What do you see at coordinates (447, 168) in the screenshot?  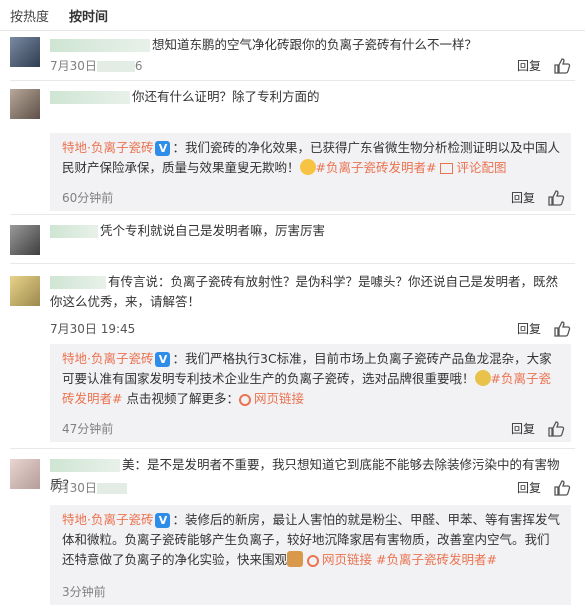 I see `image-icon` at bounding box center [447, 168].